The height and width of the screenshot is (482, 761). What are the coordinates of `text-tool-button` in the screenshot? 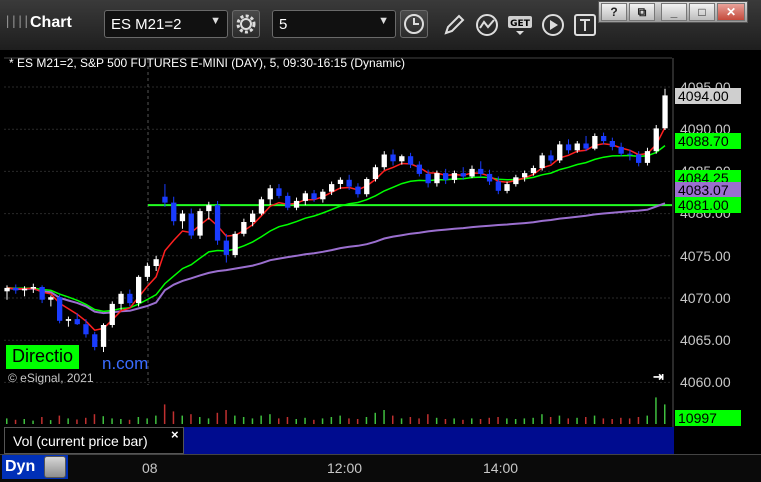 It's located at (585, 25).